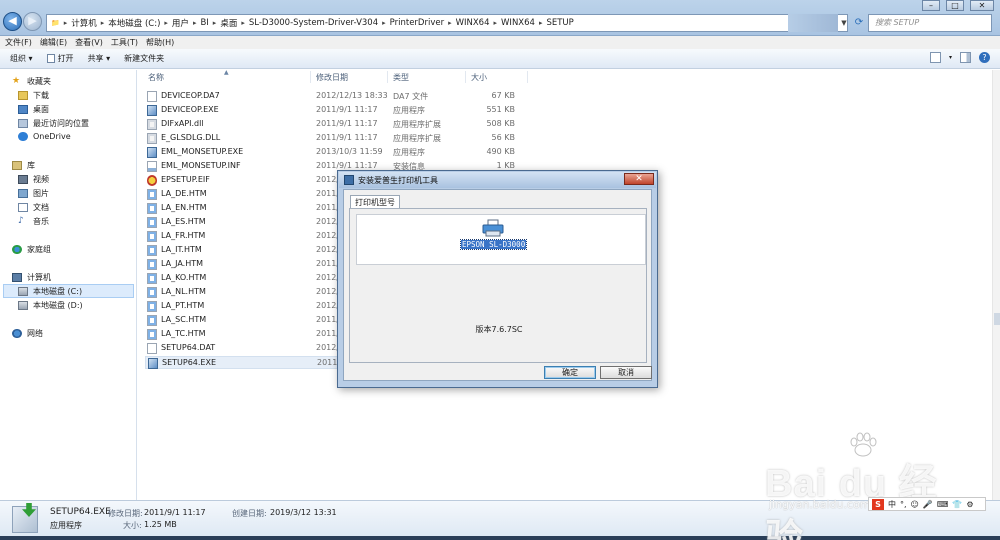 The width and height of the screenshot is (1000, 540). What do you see at coordinates (134, 23) in the screenshot?
I see `breadcrumb-segment: 本地磁盘 (C:)` at bounding box center [134, 23].